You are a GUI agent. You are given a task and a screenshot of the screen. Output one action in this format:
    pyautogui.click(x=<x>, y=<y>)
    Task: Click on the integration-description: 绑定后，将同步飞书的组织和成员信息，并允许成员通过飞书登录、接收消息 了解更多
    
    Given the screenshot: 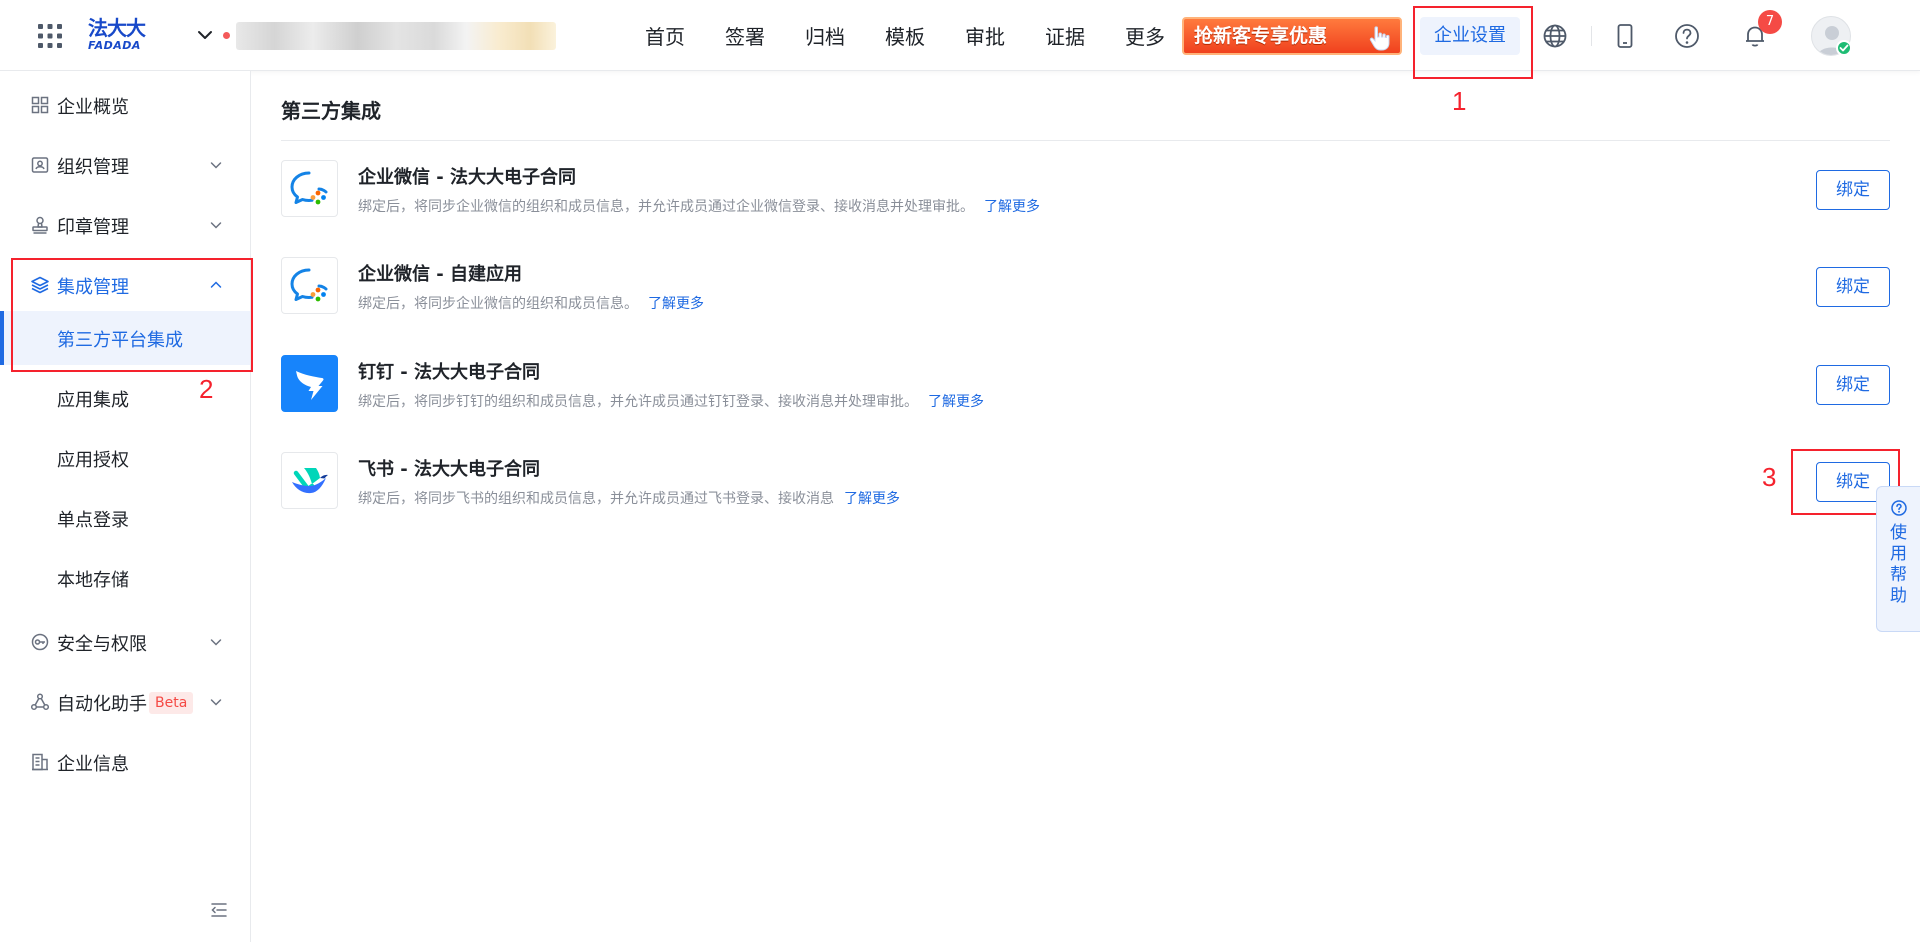 What is the action you would take?
    pyautogui.click(x=629, y=498)
    